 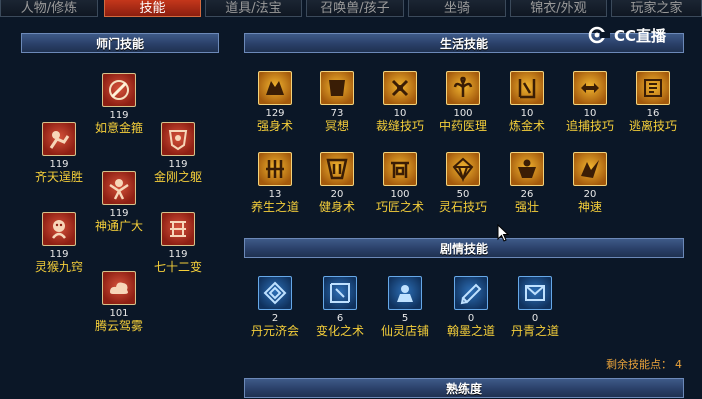 What do you see at coordinates (535, 293) in the screenshot?
I see `painting-icon` at bounding box center [535, 293].